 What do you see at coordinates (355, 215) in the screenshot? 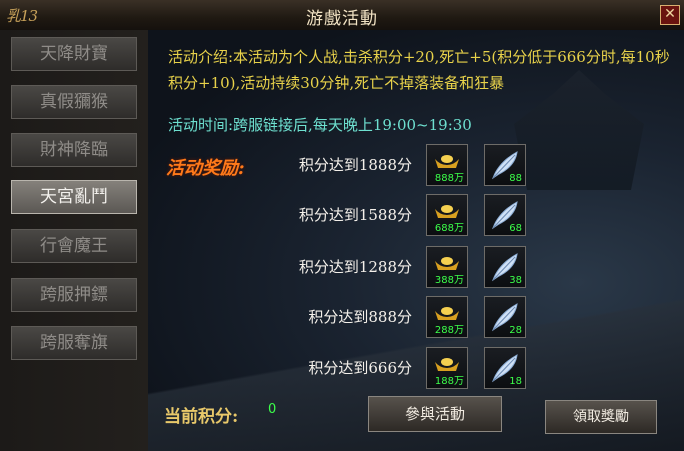
I see `reward-condition: 积分达到1588分` at bounding box center [355, 215].